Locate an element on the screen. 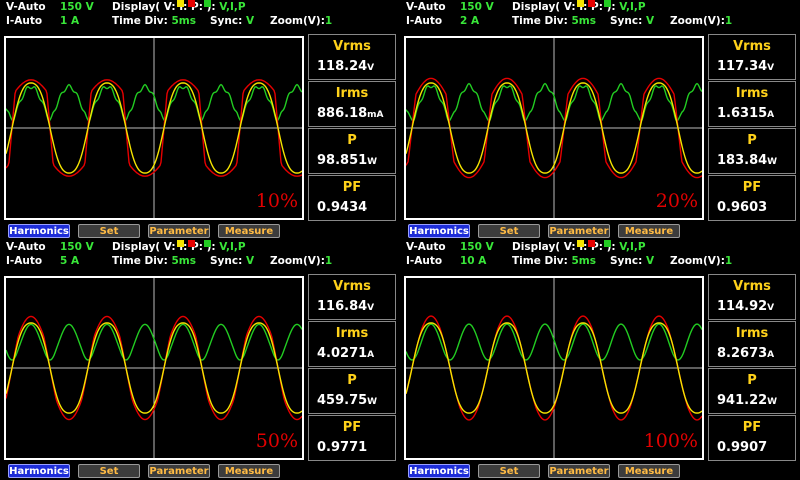  power-value: 459.75W is located at coordinates (347, 400).